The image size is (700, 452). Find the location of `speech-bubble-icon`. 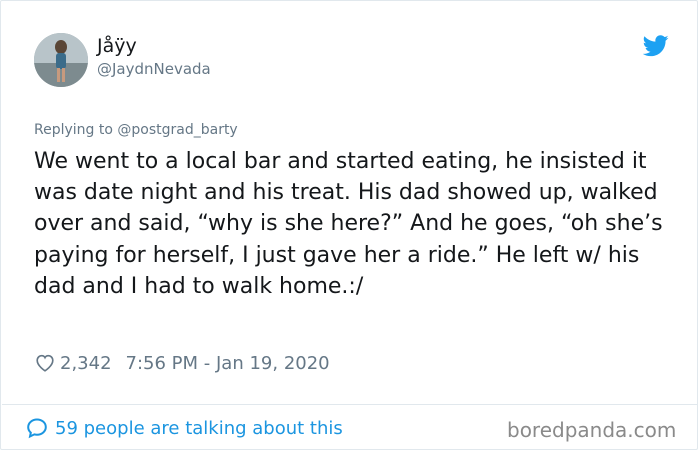

speech-bubble-icon is located at coordinates (37, 428).